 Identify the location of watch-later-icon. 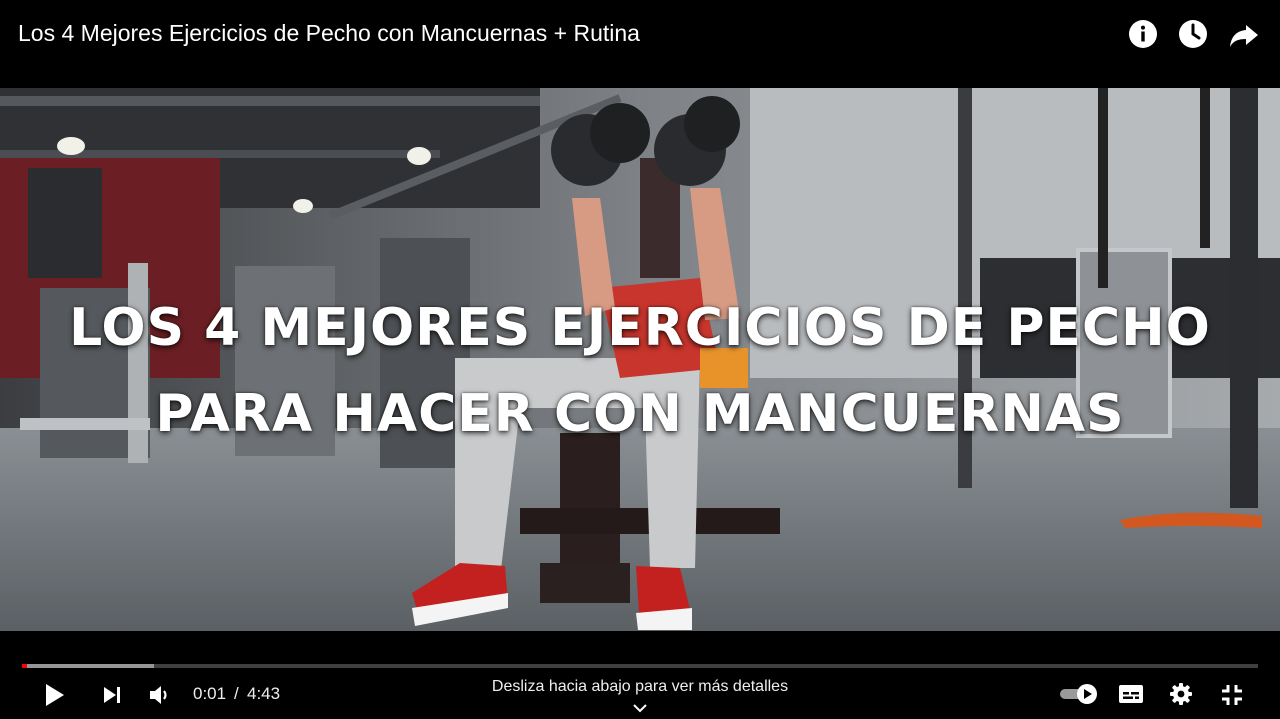
(1193, 34).